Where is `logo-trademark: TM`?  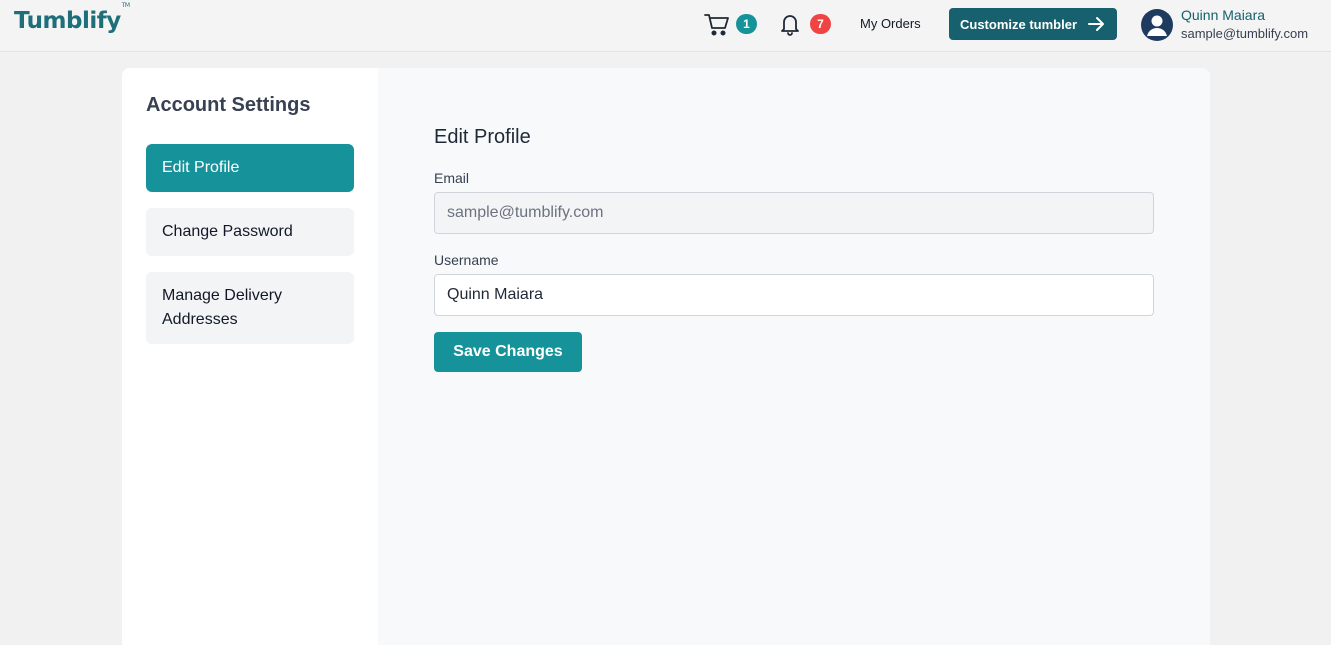 logo-trademark: TM is located at coordinates (125, 6).